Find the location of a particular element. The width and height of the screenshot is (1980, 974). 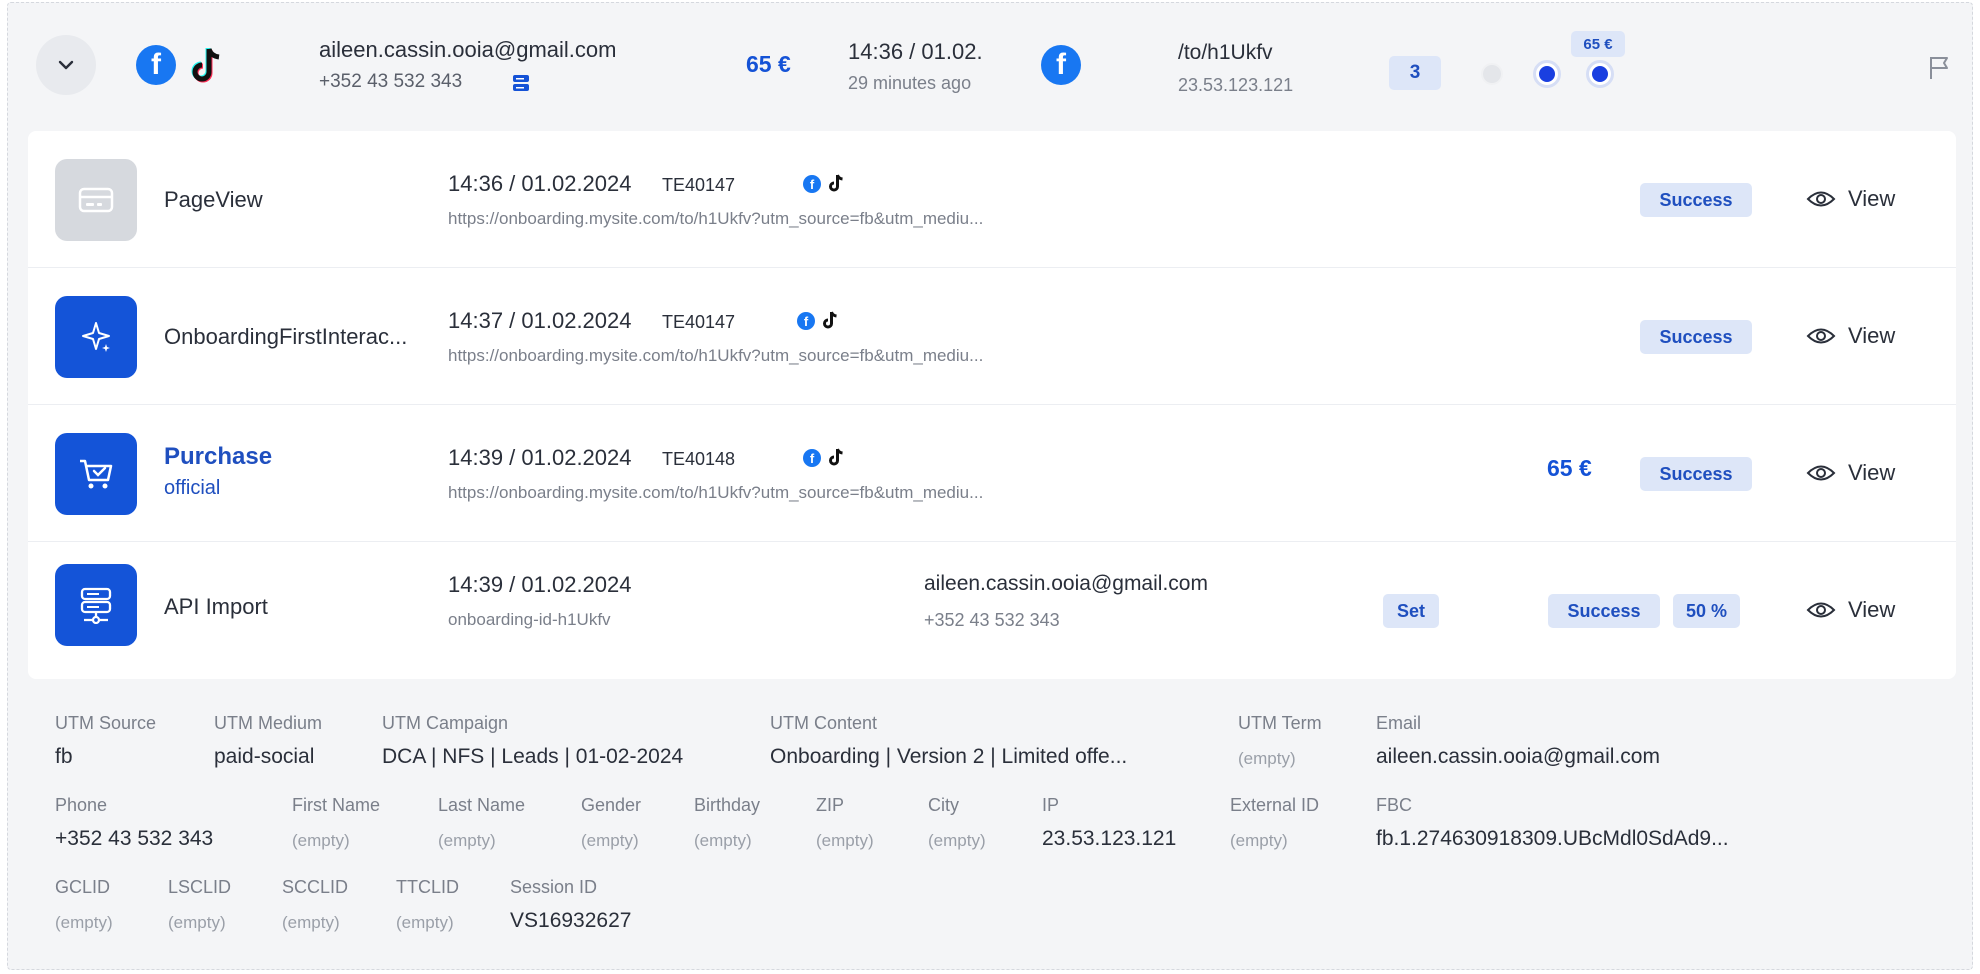

detail-label: Email is located at coordinates (1399, 723).